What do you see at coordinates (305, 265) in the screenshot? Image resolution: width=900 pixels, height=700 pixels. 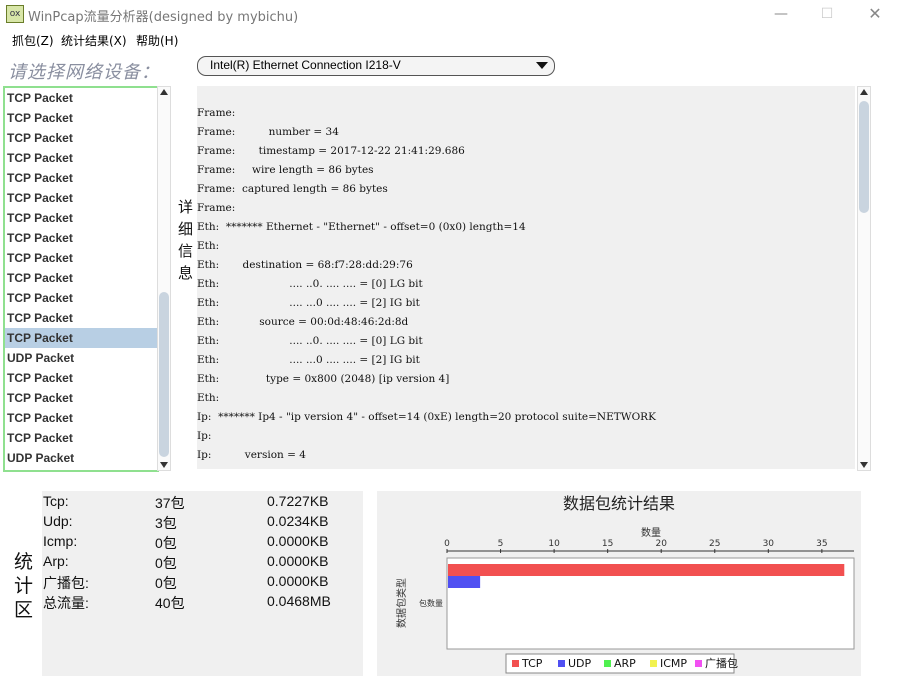 I see `detail-line: Eth: destination = 68:f7:28:dd:29:76` at bounding box center [305, 265].